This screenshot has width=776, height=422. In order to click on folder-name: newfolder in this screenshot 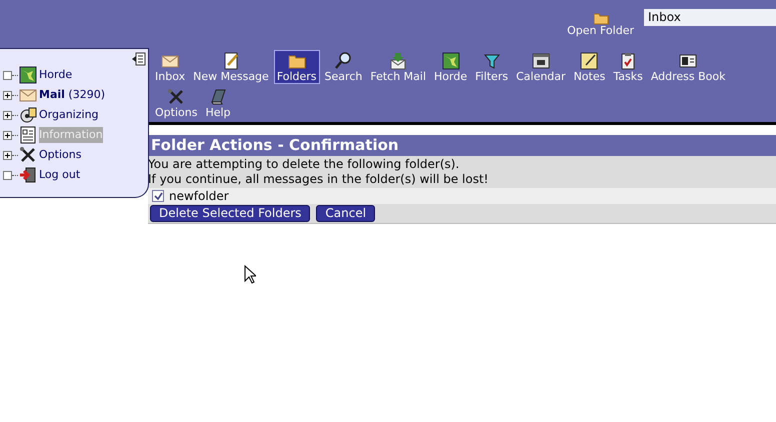, I will do `click(199, 196)`.